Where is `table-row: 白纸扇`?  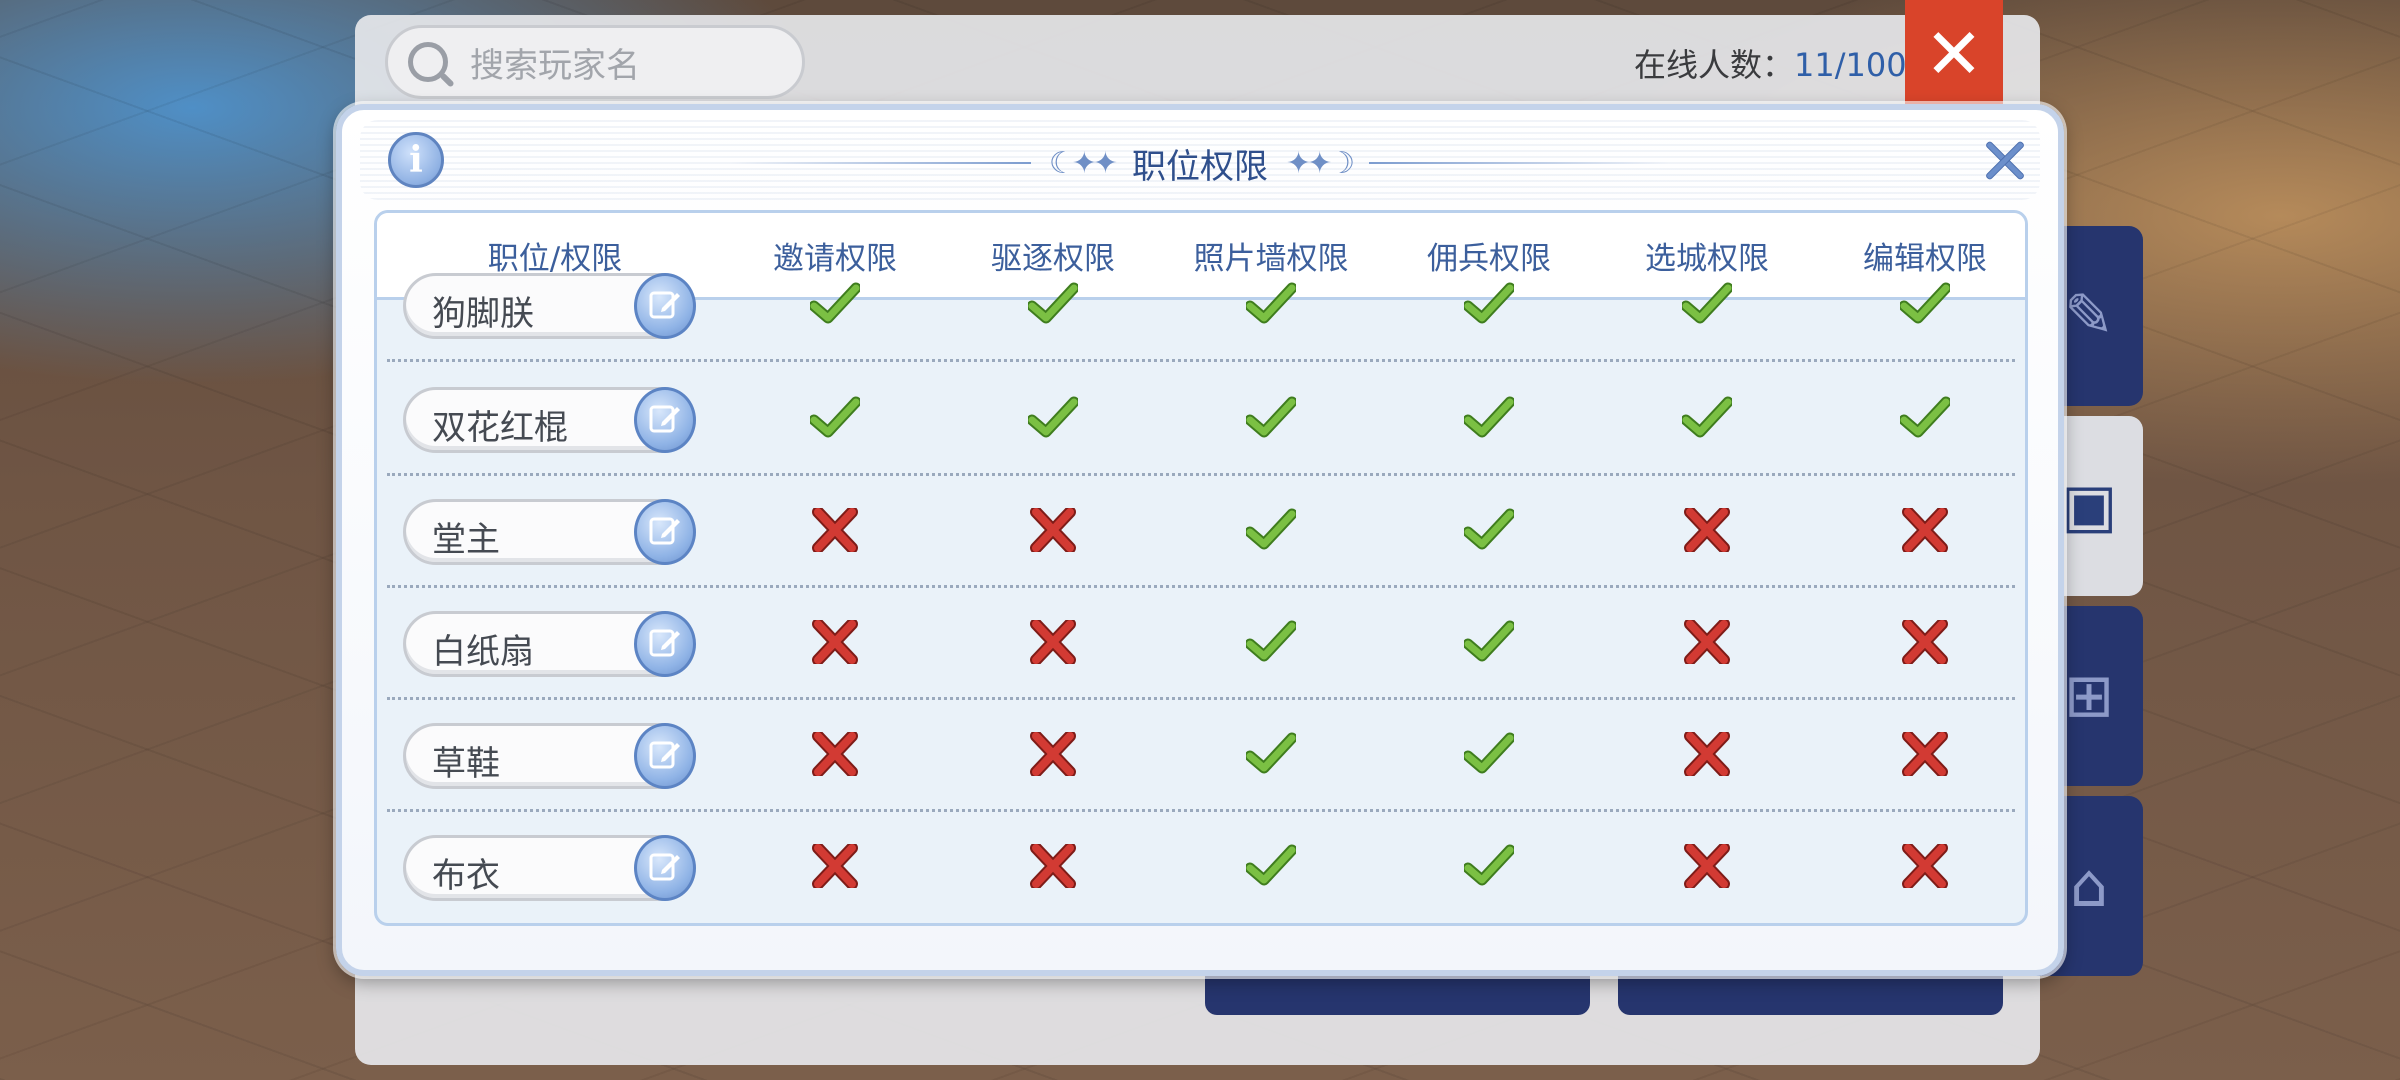 table-row: 白纸扇 is located at coordinates (1201, 644).